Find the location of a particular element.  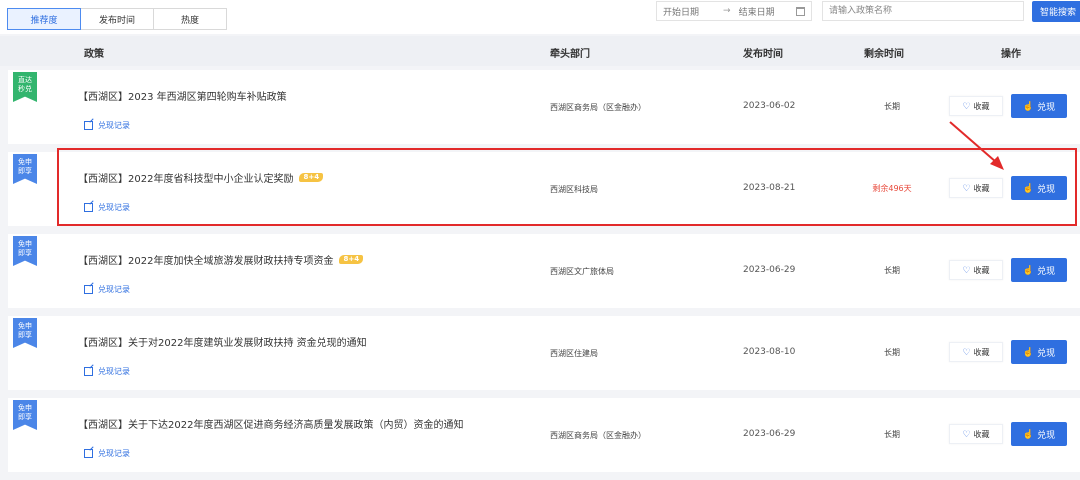

badge-line: 直达 is located at coordinates (25, 80).